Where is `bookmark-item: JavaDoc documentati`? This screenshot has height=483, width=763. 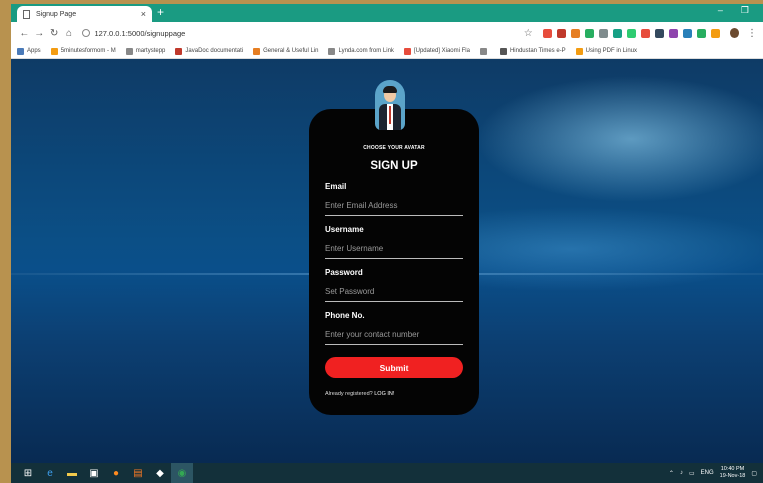 bookmark-item: JavaDoc documentati is located at coordinates (209, 51).